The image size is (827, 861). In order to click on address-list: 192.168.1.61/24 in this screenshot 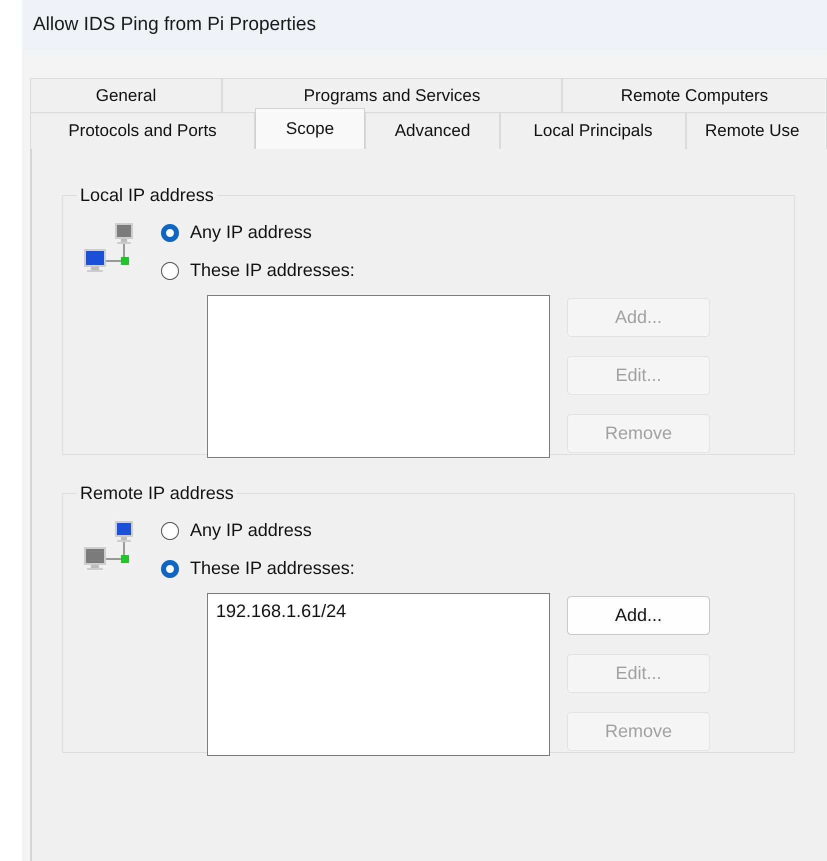, I will do `click(378, 674)`.